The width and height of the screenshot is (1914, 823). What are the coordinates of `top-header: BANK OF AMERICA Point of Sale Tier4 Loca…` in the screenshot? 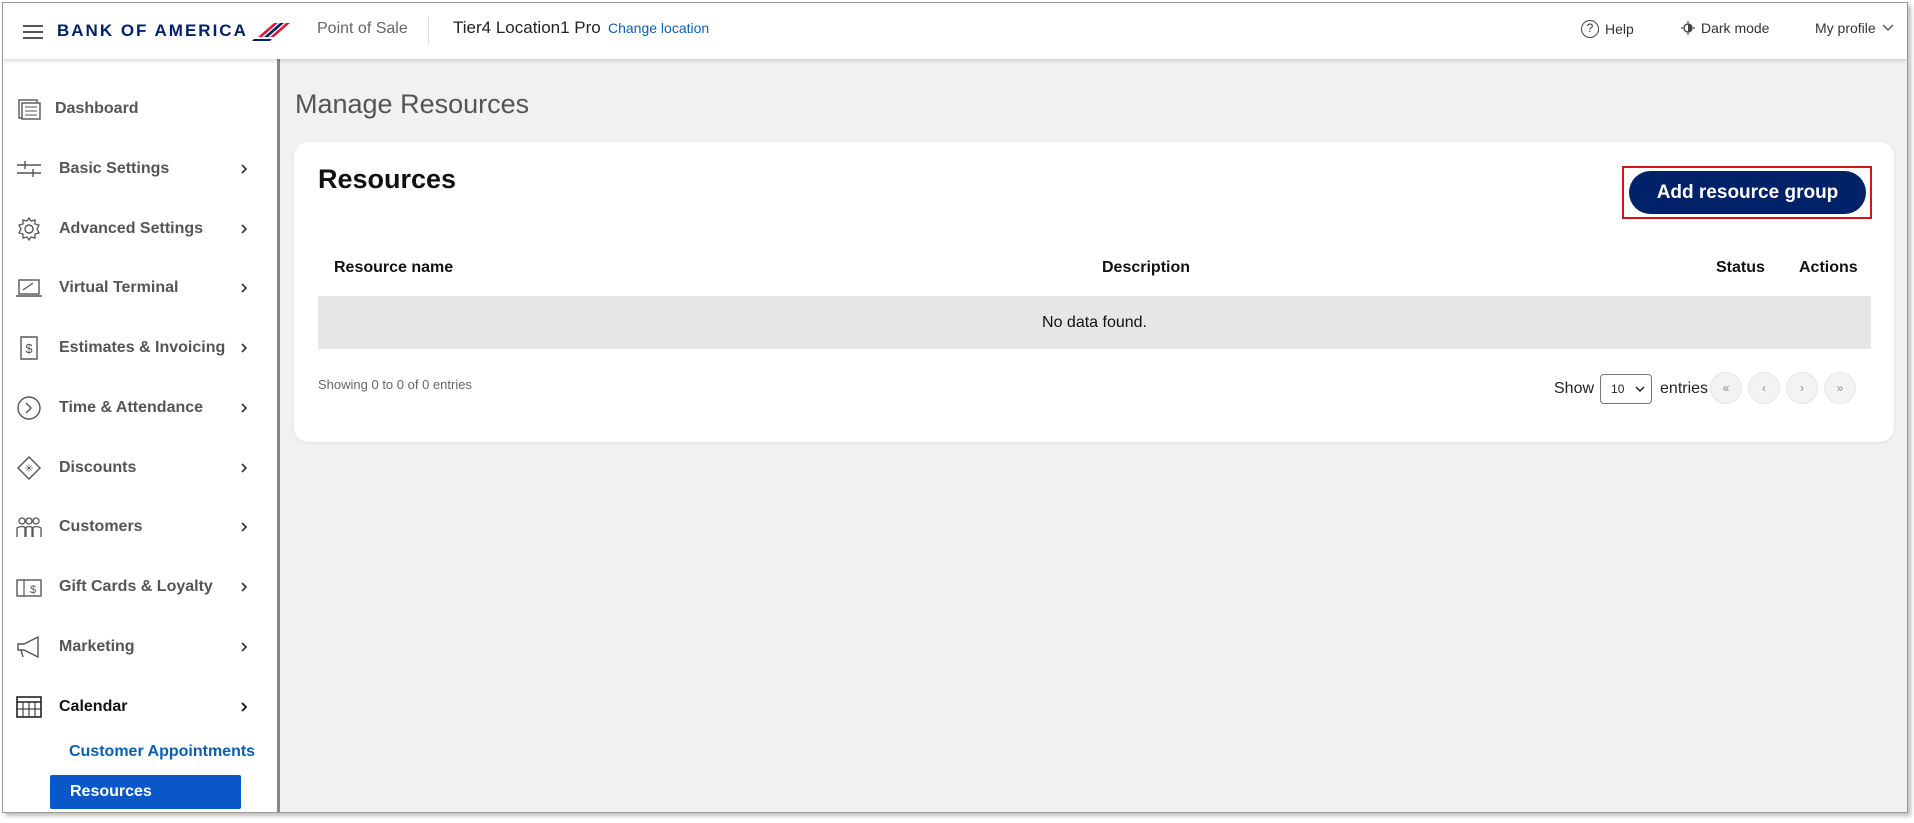 It's located at (955, 31).